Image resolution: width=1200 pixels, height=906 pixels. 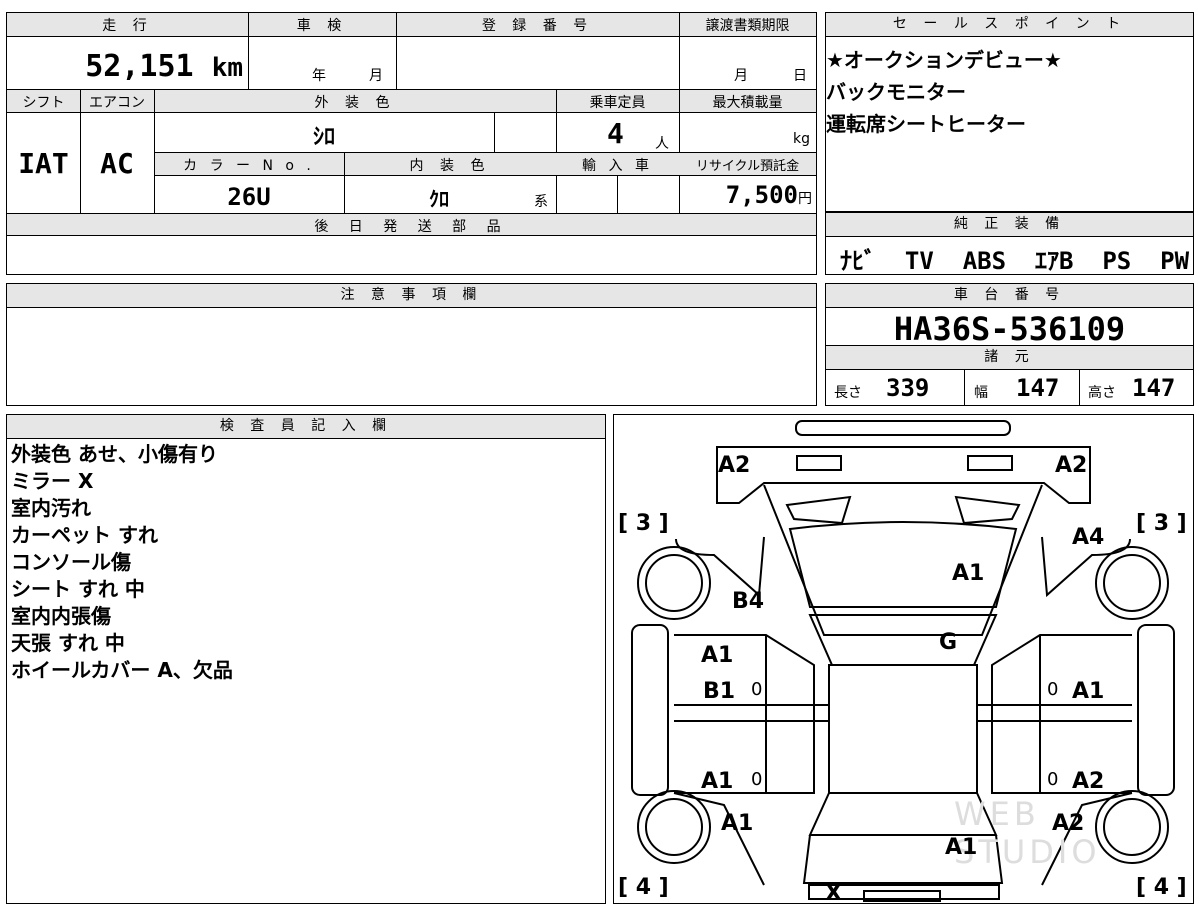 I want to click on transfer-month: 月, so click(x=741, y=76).